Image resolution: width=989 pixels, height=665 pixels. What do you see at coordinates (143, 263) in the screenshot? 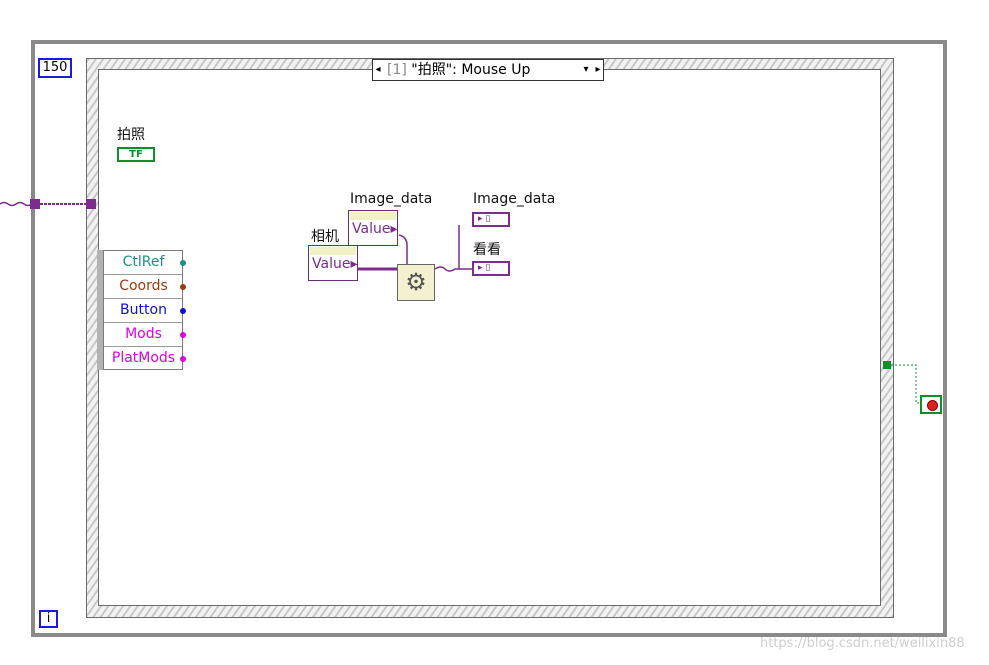
I see `event-data-ctlref: CtlRef` at bounding box center [143, 263].